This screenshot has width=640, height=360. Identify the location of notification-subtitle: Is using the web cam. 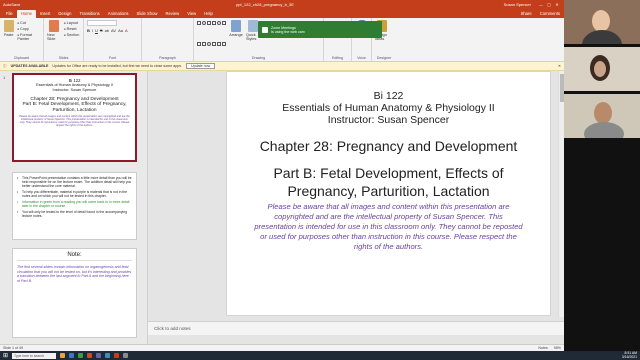
(288, 31).